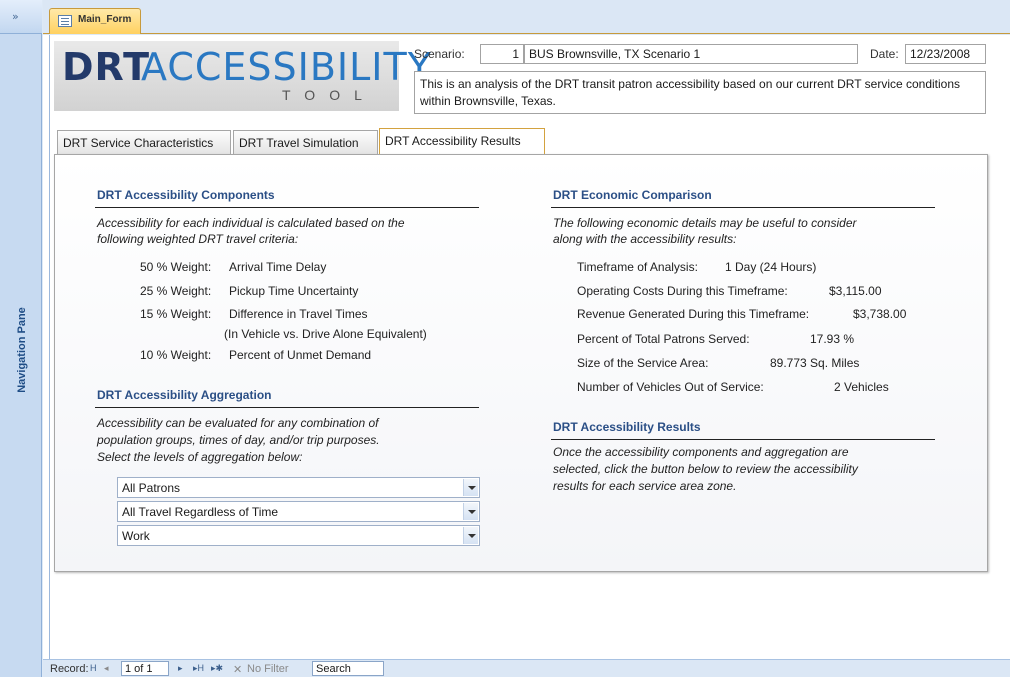 The image size is (1010, 677). What do you see at coordinates (287, 407) in the screenshot?
I see `aggregation-divider` at bounding box center [287, 407].